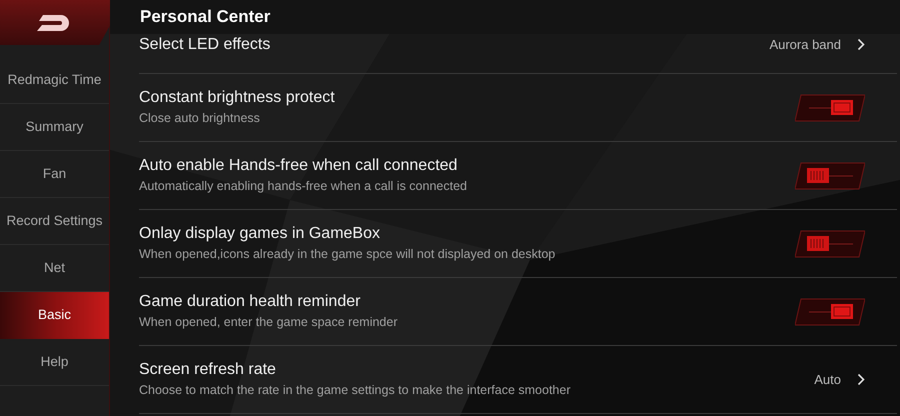  Describe the element at coordinates (54, 362) in the screenshot. I see `sidebar-item: Help` at that location.